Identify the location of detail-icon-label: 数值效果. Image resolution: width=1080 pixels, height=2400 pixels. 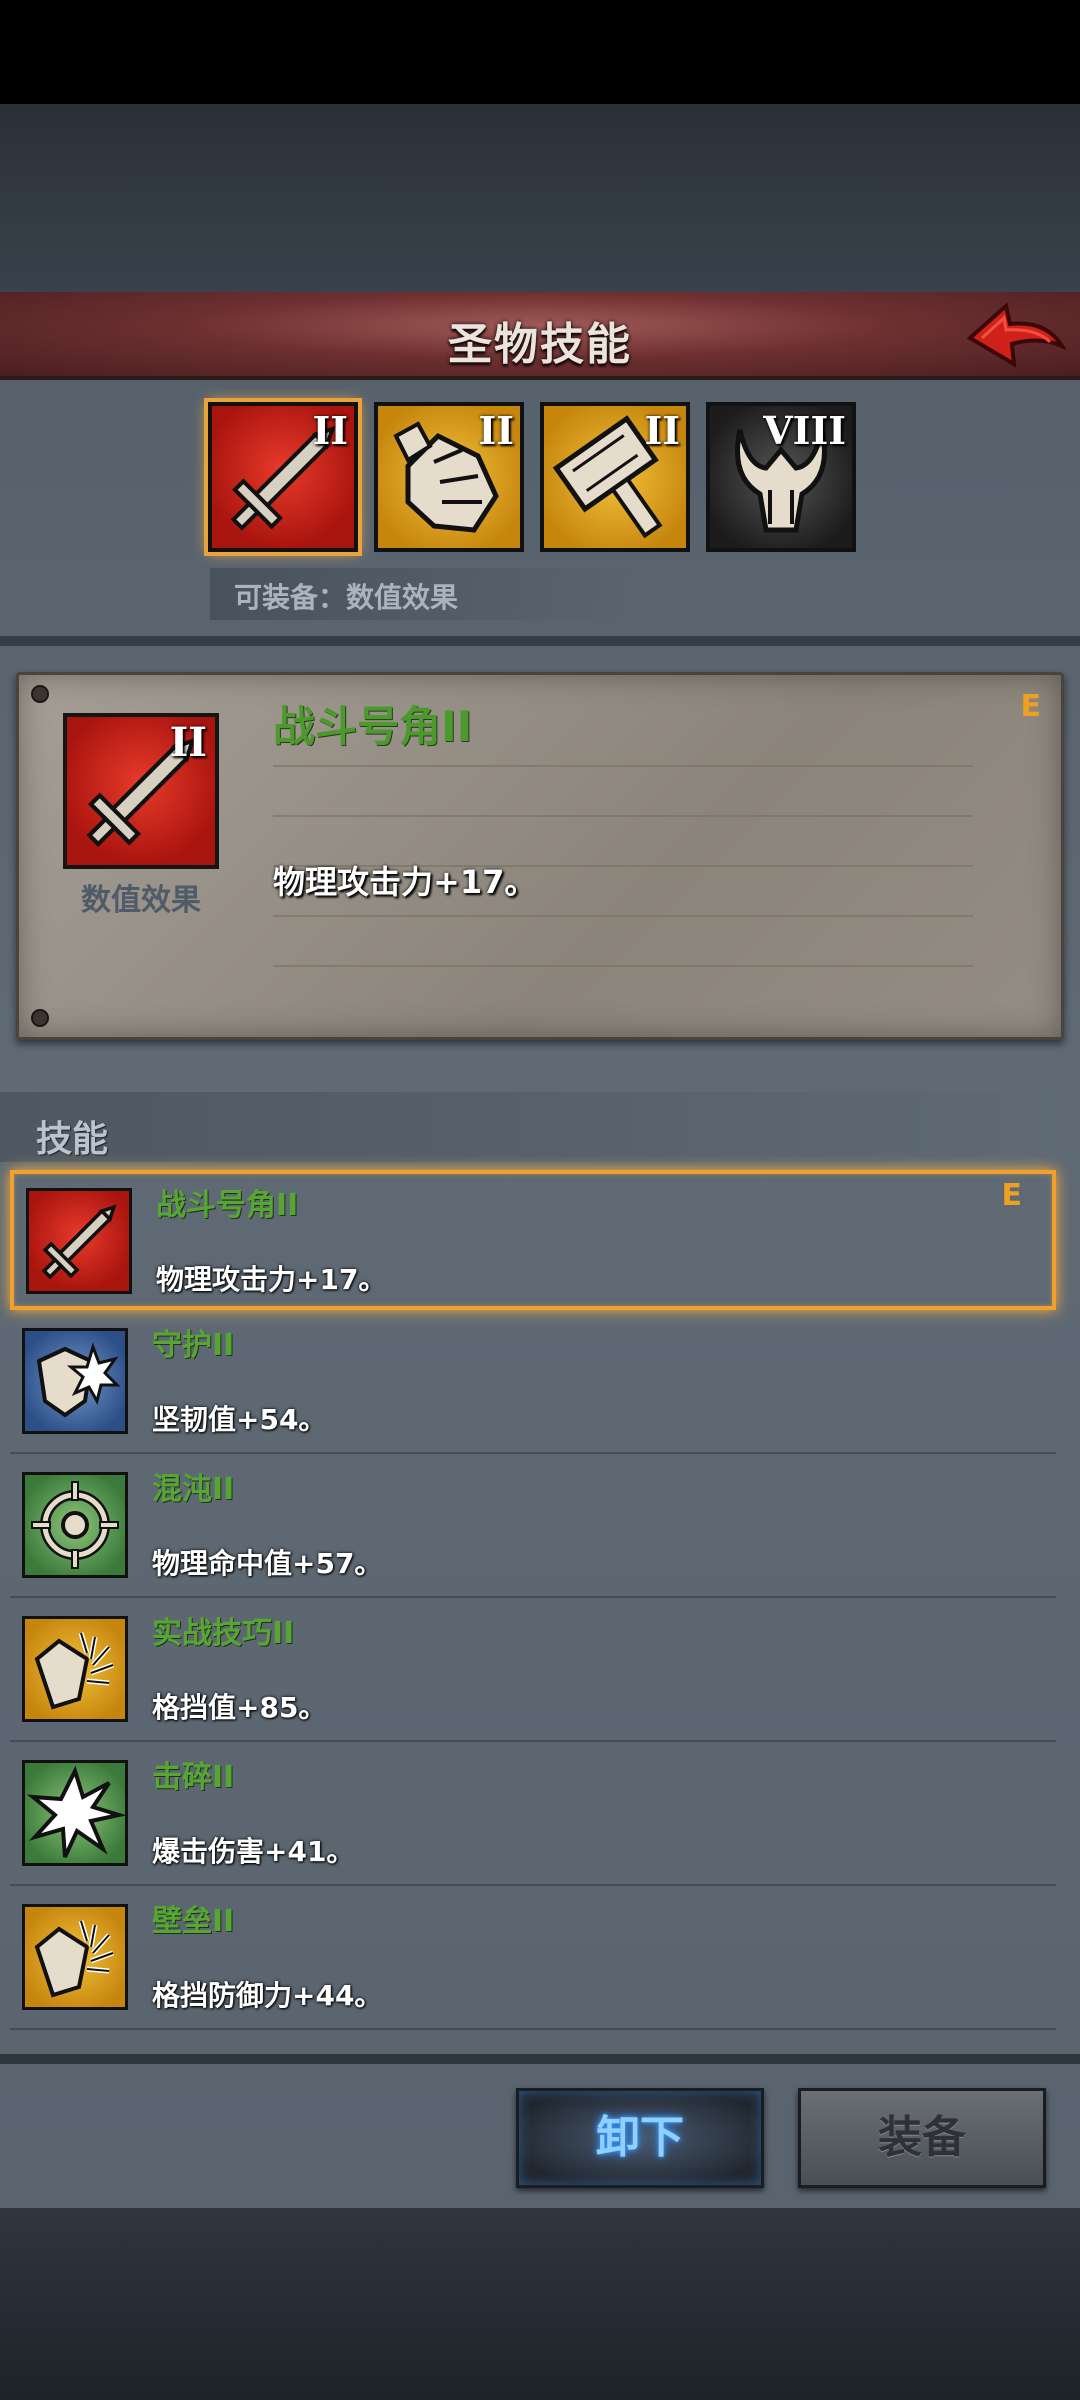
(141, 900).